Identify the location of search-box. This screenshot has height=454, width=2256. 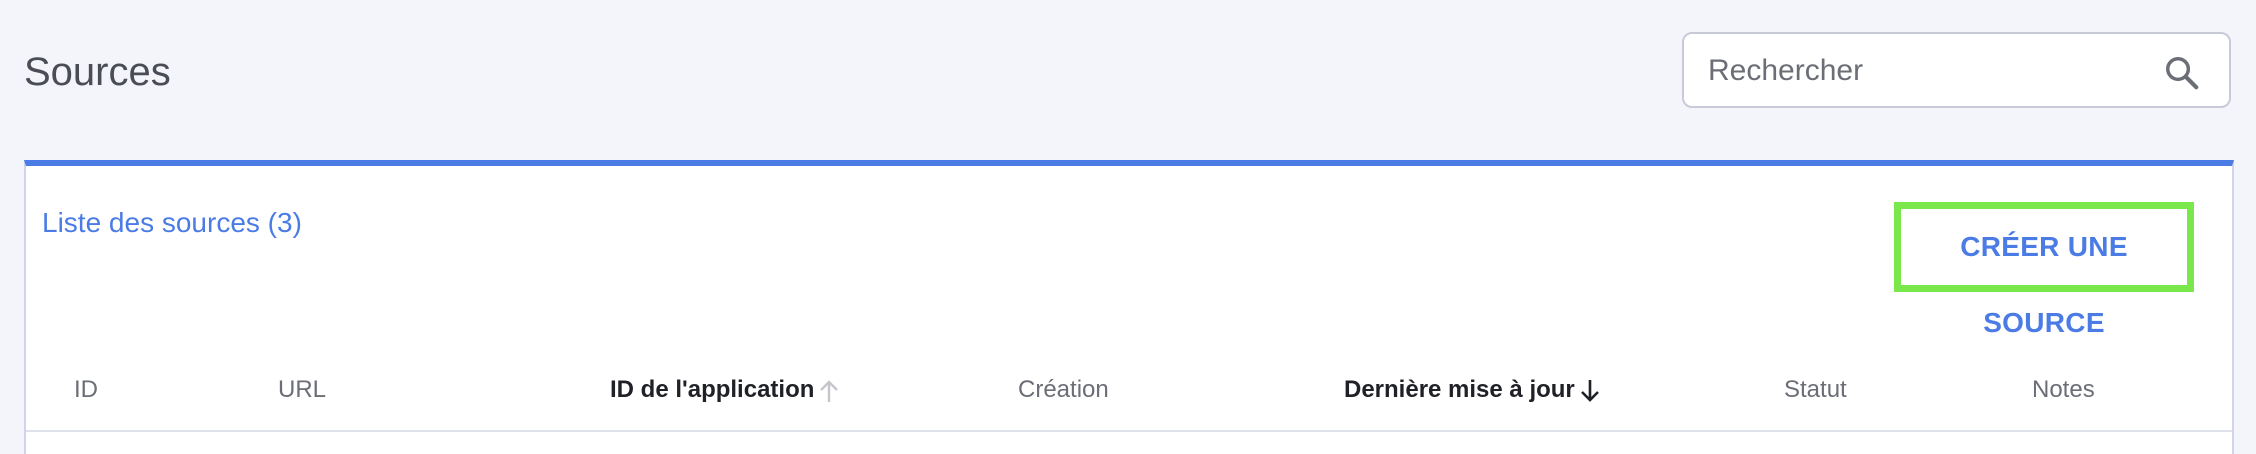
(1956, 70).